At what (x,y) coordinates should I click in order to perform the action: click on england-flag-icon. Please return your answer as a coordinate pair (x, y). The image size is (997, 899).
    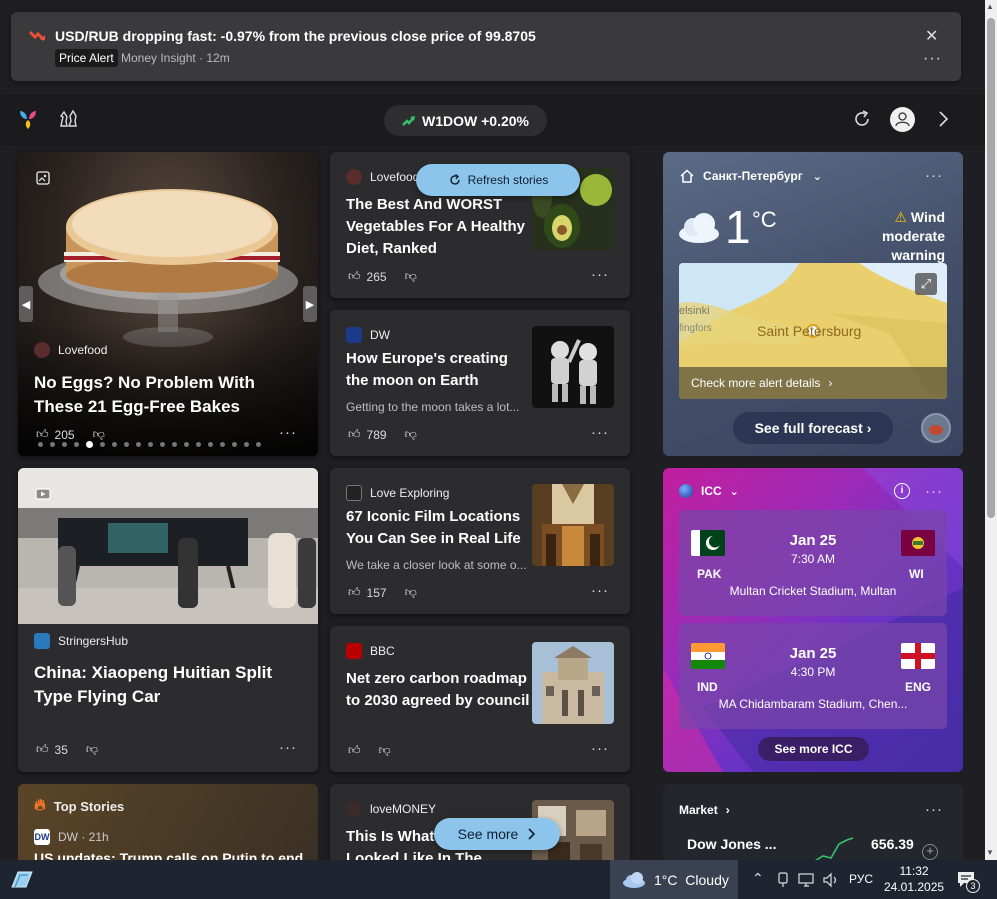
    Looking at the image, I should click on (918, 656).